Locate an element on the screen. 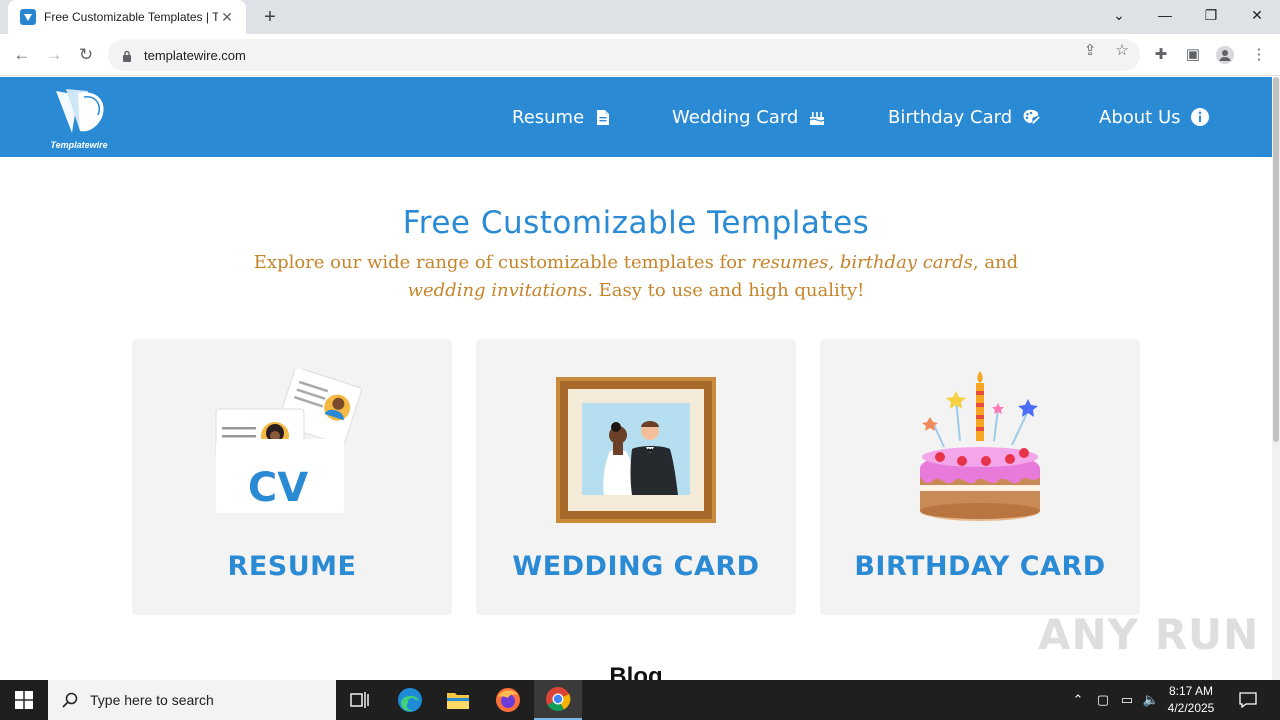  birthday-card-card: BIRTHDAY CARD is located at coordinates (980, 477).